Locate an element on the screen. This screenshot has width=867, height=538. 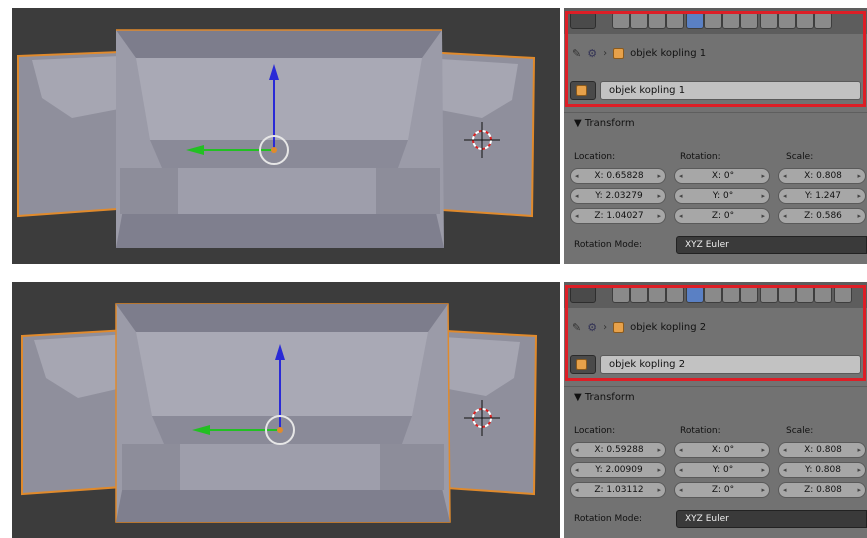
object-name-row: objek kopling 1 is located at coordinates (715, 90).